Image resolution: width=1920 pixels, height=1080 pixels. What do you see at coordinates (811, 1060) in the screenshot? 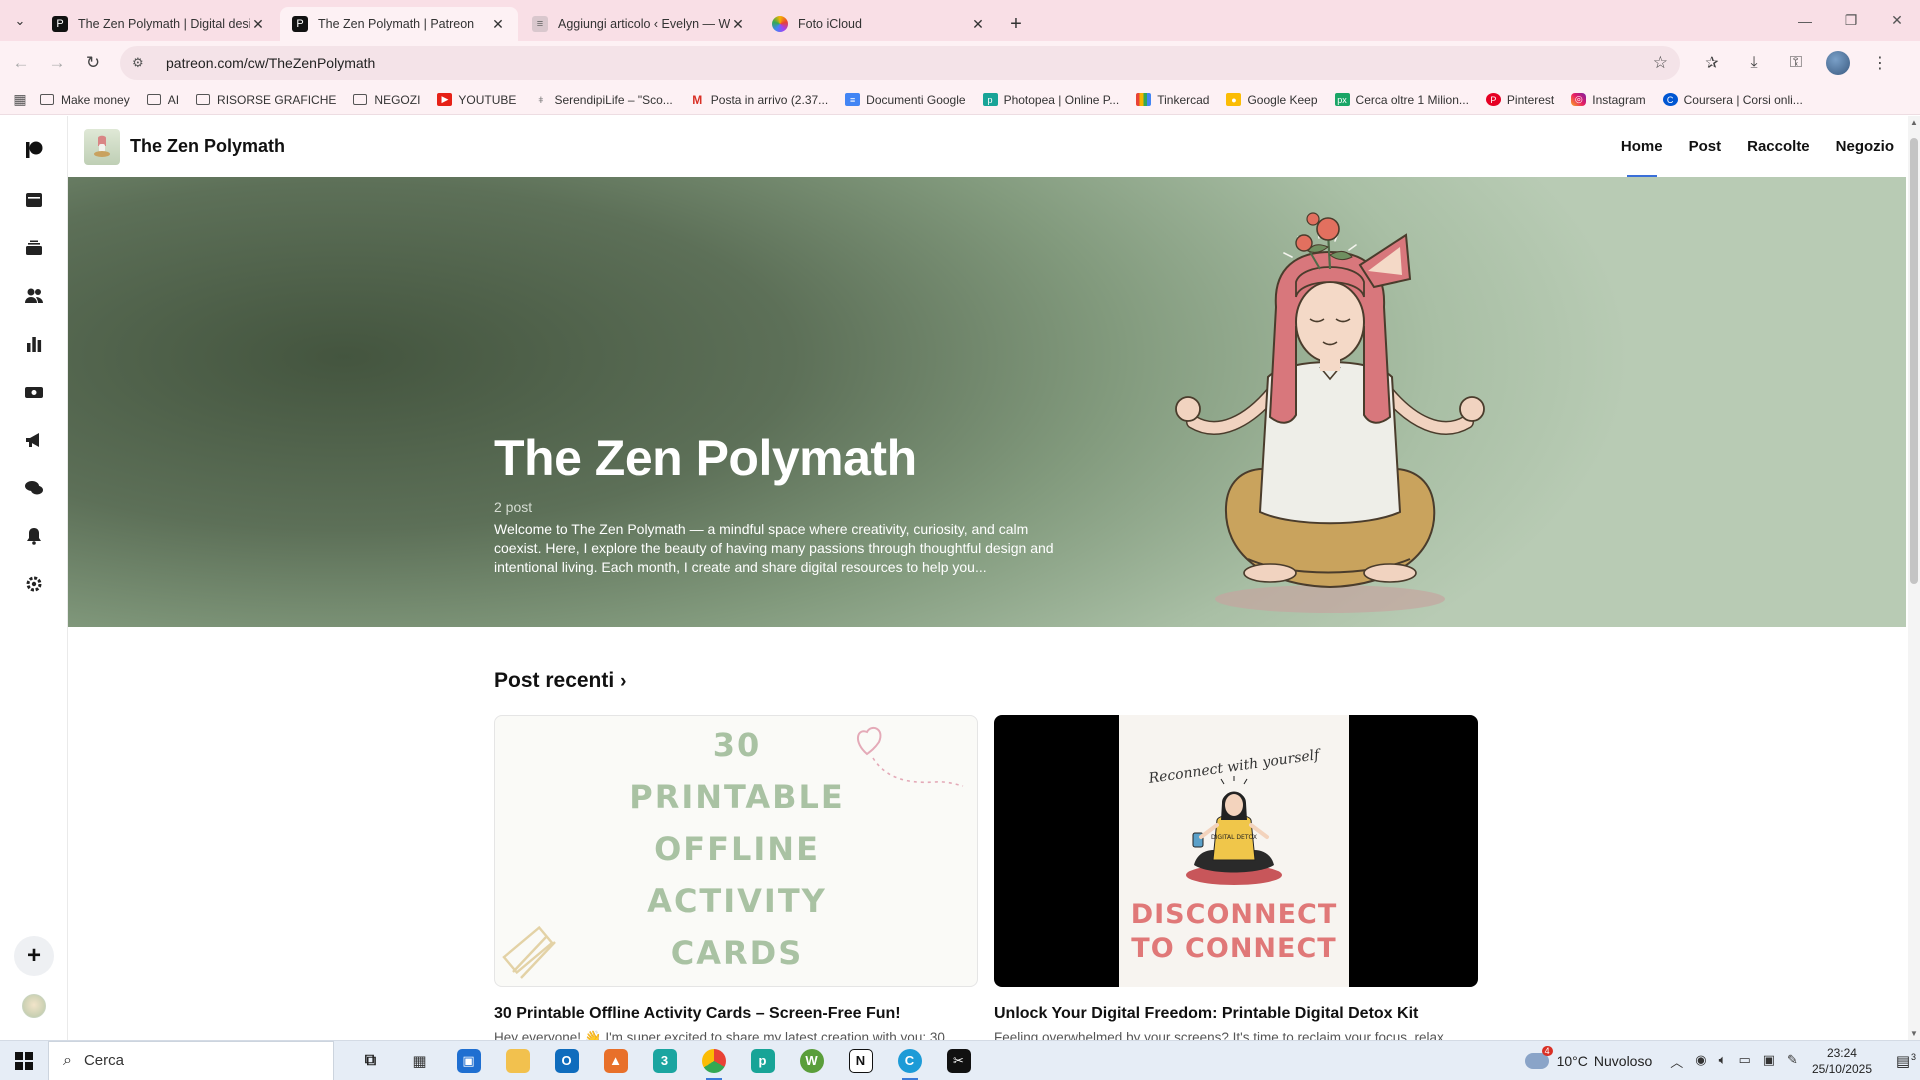
I see `webflow-w-icon: W` at bounding box center [811, 1060].